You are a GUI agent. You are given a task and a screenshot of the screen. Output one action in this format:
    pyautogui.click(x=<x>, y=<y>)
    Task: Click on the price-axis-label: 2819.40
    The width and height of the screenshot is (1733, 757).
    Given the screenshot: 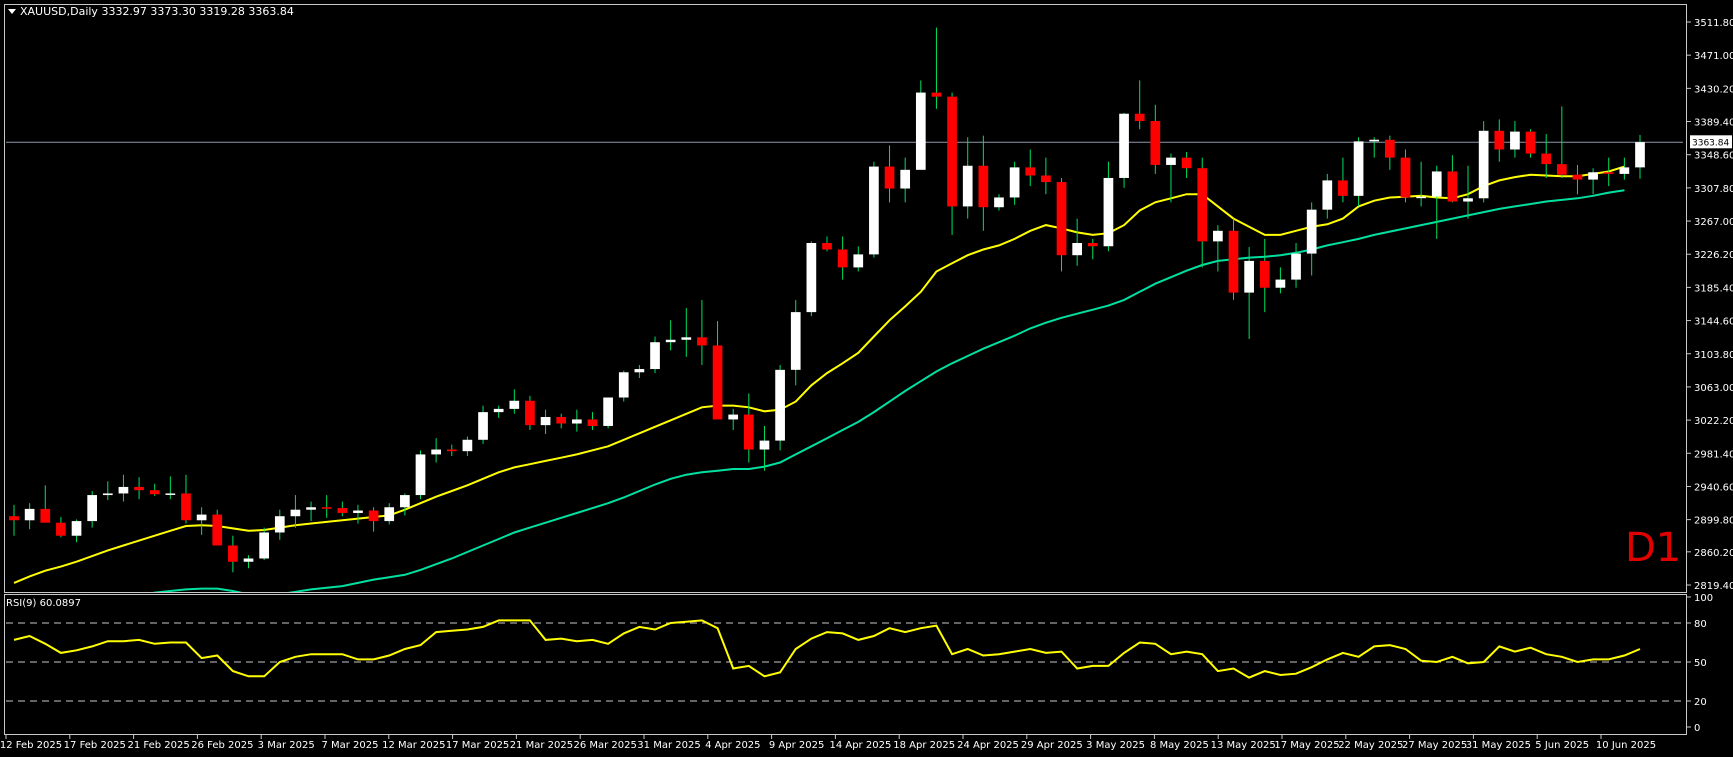 What is the action you would take?
    pyautogui.click(x=1713, y=586)
    